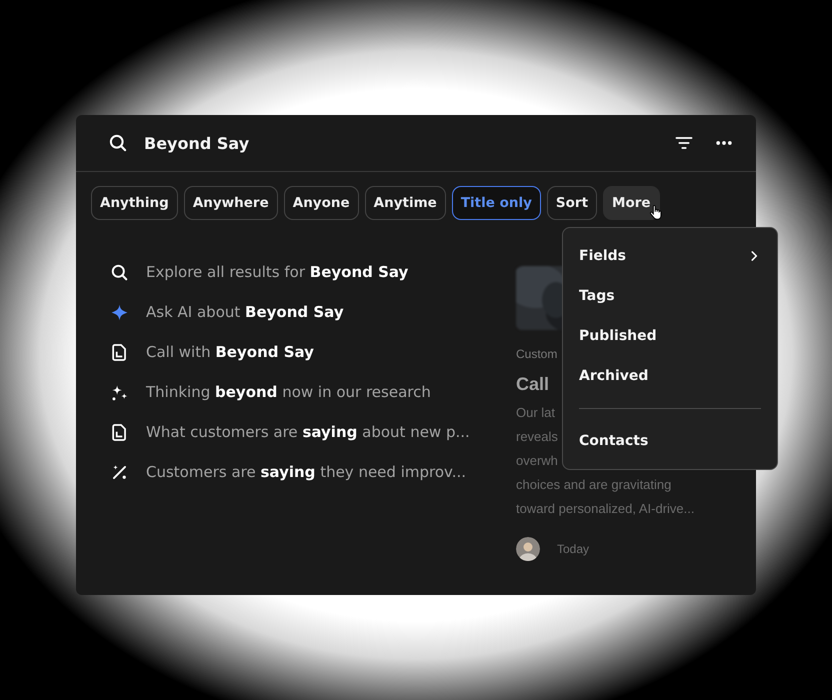  Describe the element at coordinates (533, 384) in the screenshot. I see `preview-title: Call` at that location.